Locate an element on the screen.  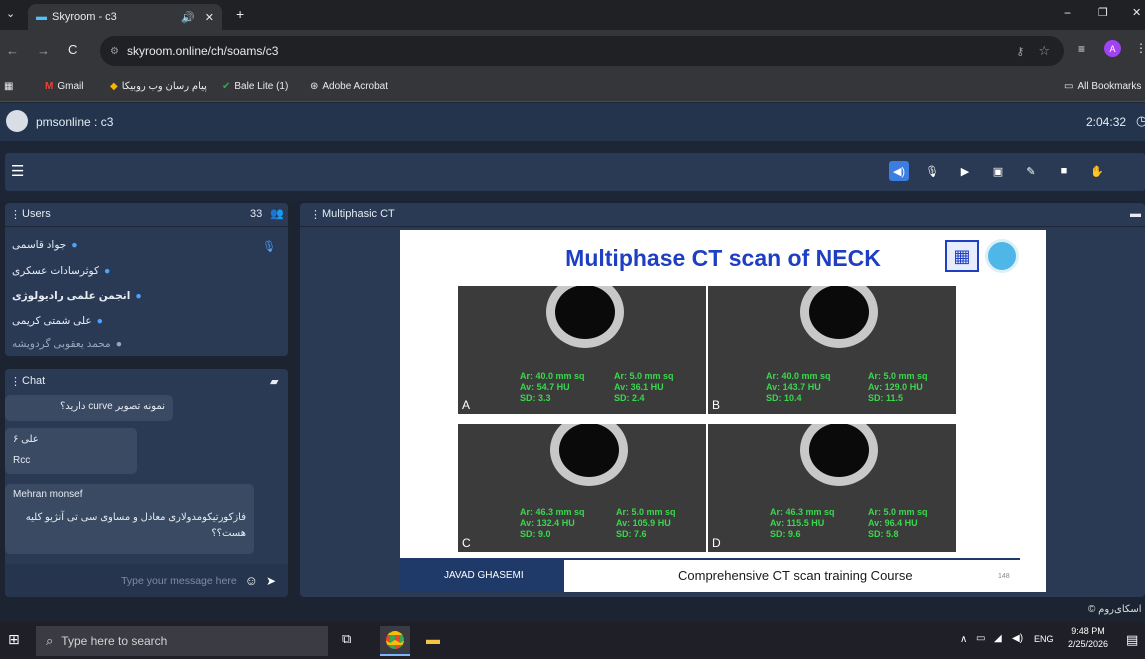
presentation-menu-icon: ⋮ is located at coordinates (315, 214).